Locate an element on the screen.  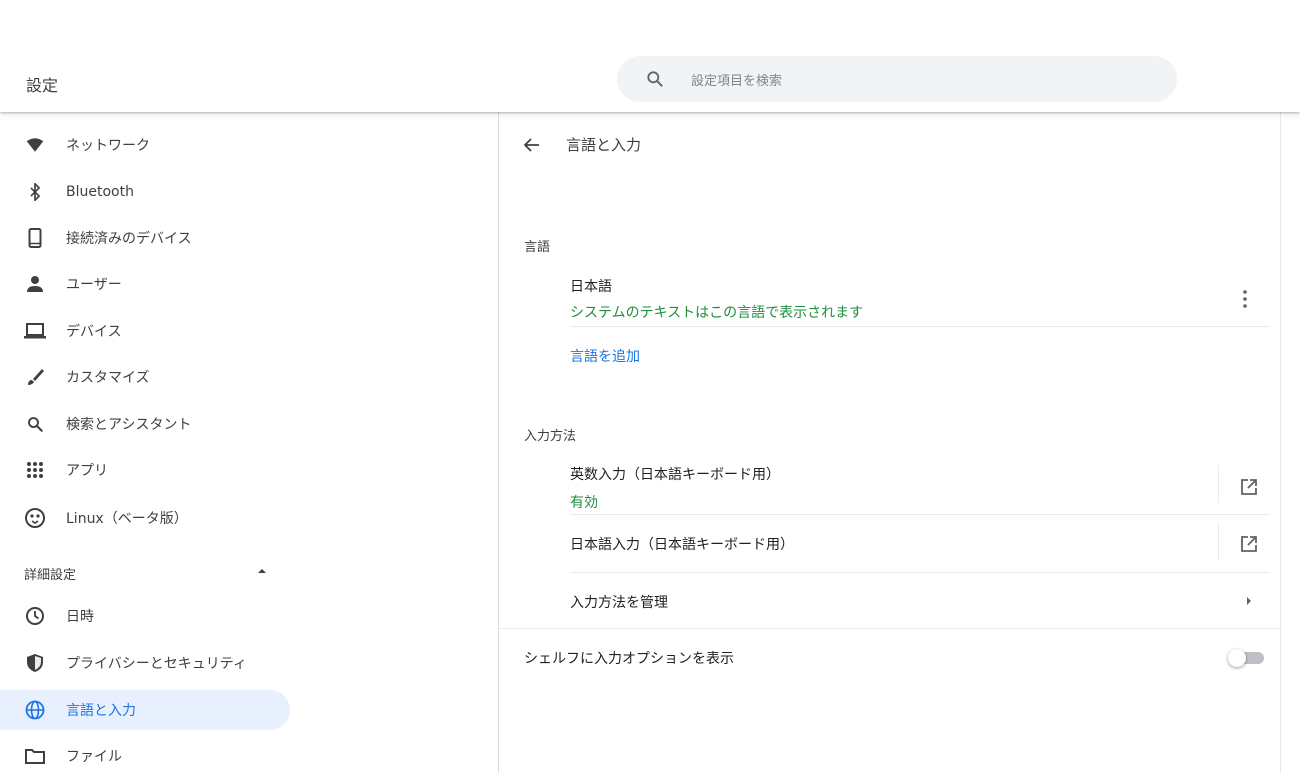
sidebar-item-label: 日時 is located at coordinates (80, 617).